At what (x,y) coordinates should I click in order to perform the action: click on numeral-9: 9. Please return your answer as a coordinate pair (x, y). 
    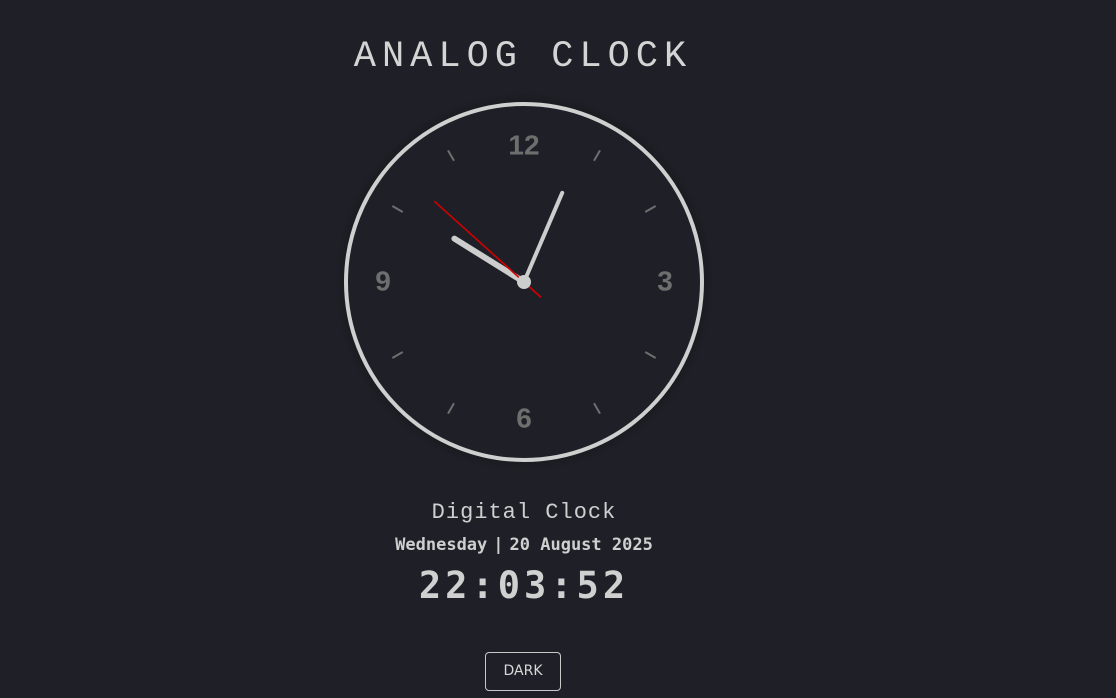
    Looking at the image, I should click on (383, 280).